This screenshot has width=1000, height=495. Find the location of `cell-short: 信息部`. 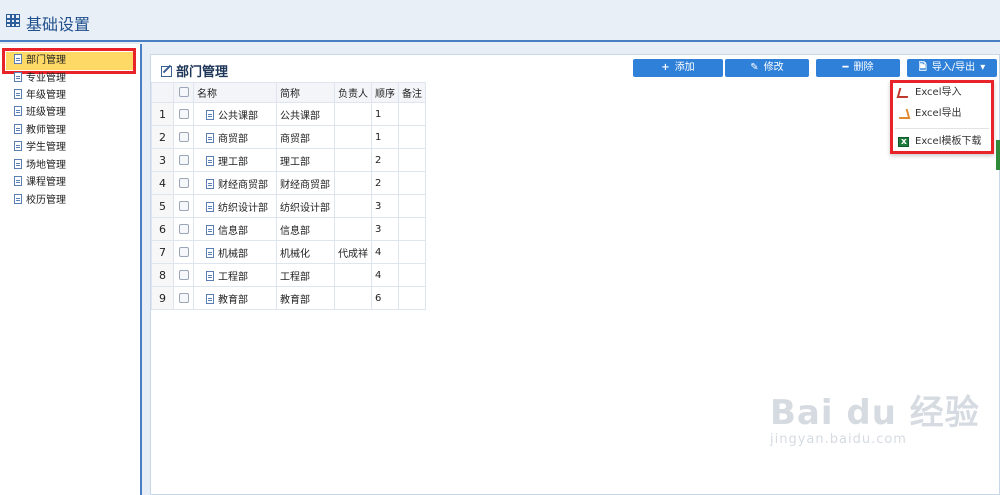

cell-short: 信息部 is located at coordinates (305, 229).